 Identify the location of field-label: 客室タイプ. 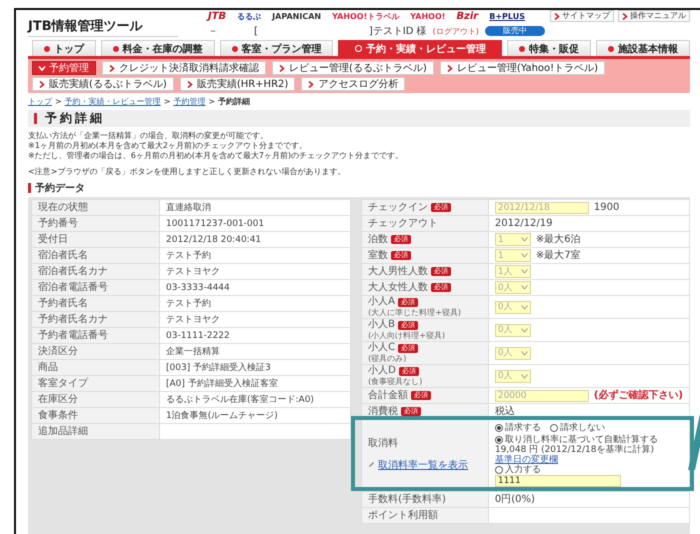
(96, 384).